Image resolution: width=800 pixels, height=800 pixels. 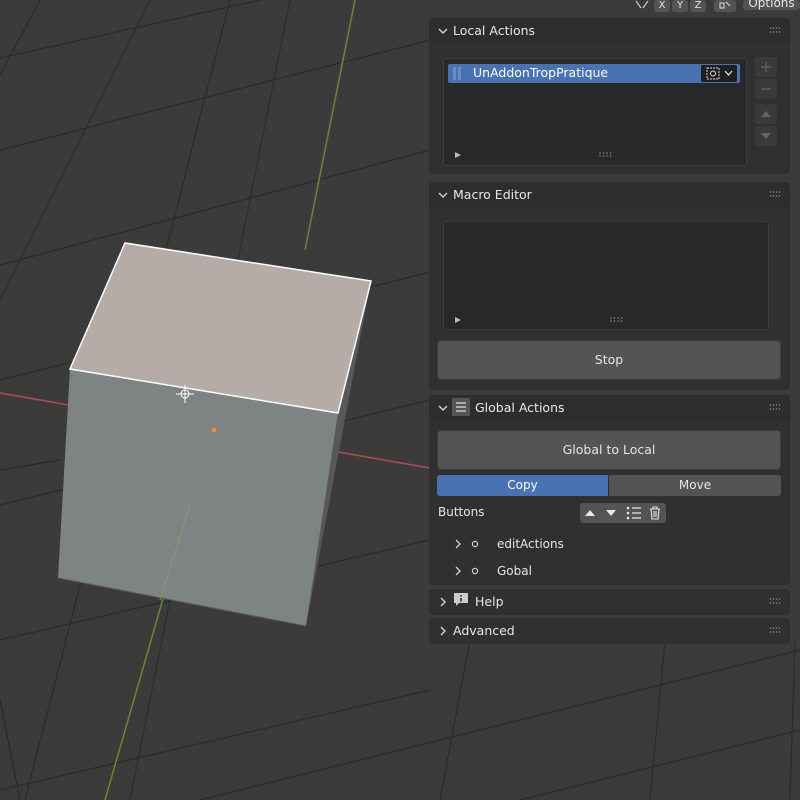 What do you see at coordinates (655, 513) in the screenshot?
I see `trash-icon` at bounding box center [655, 513].